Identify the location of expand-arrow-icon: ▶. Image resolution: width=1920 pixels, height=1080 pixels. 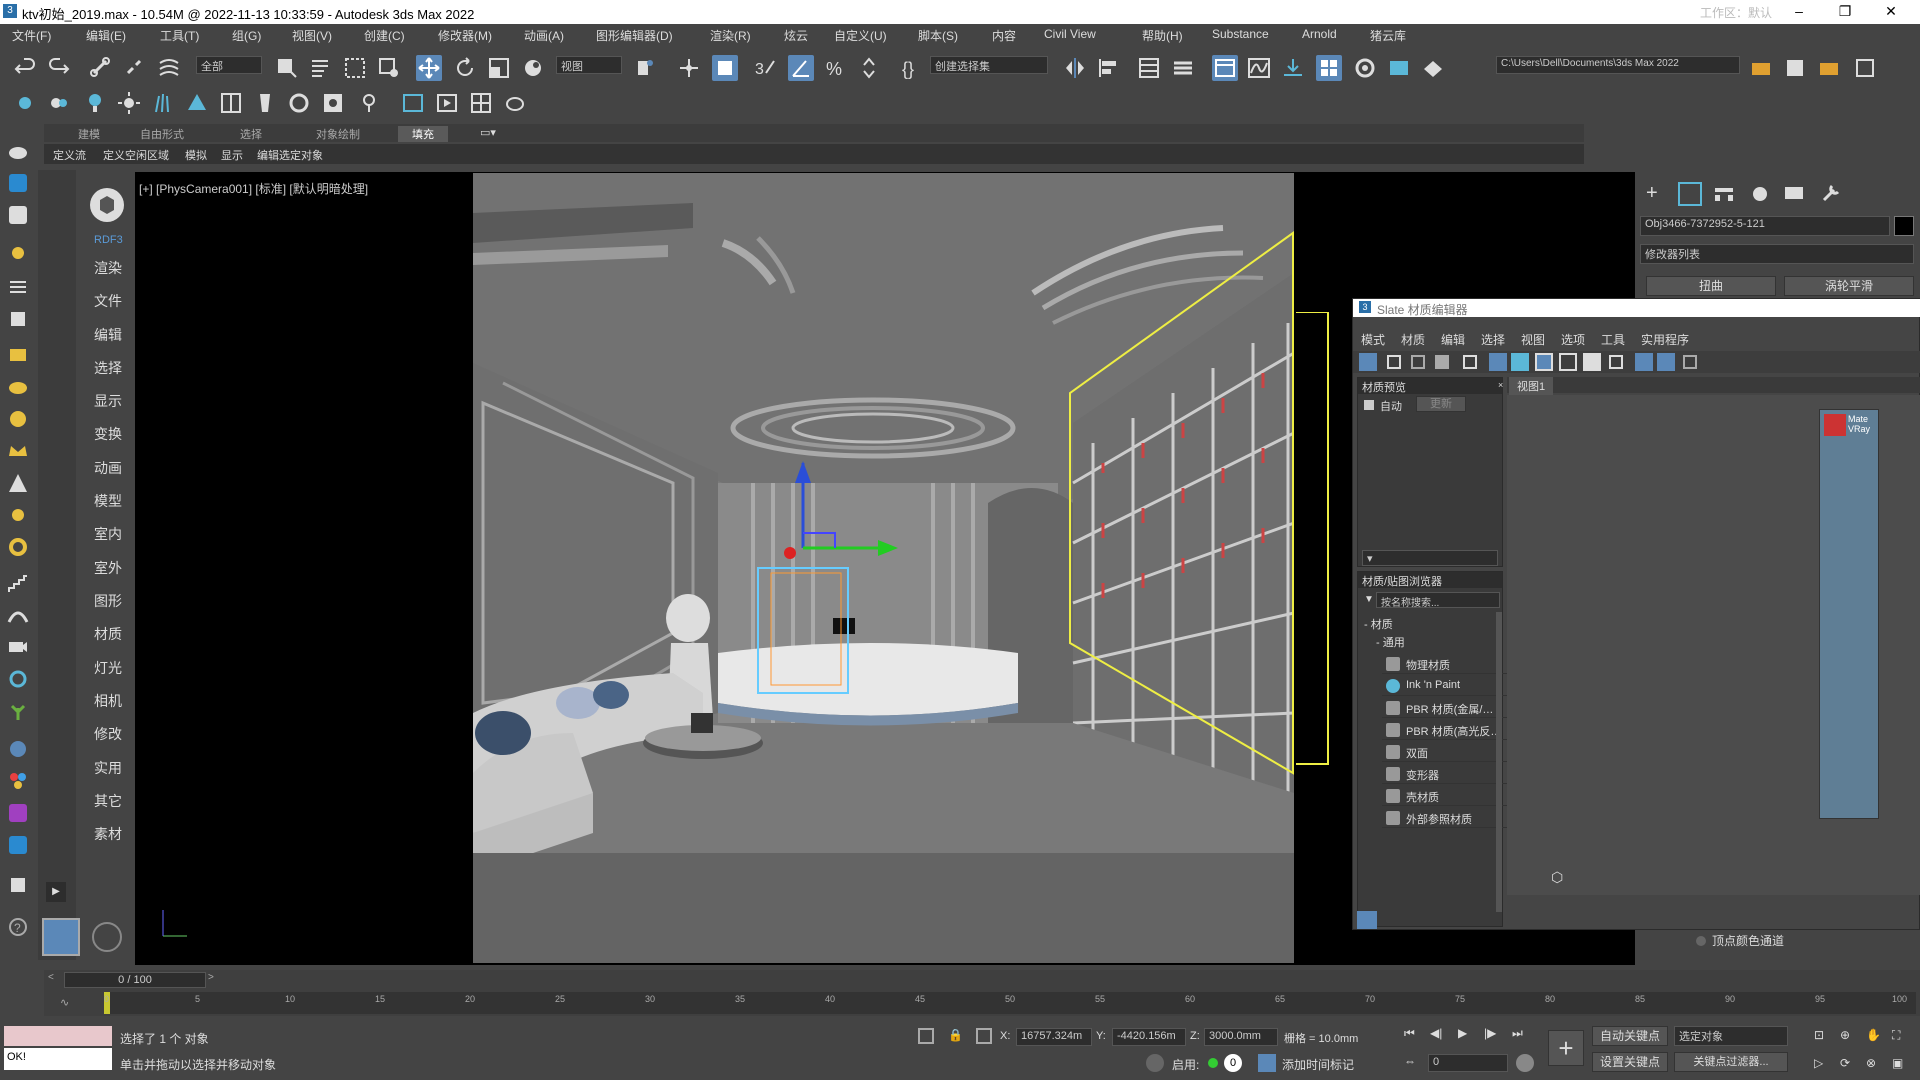
(56, 892).